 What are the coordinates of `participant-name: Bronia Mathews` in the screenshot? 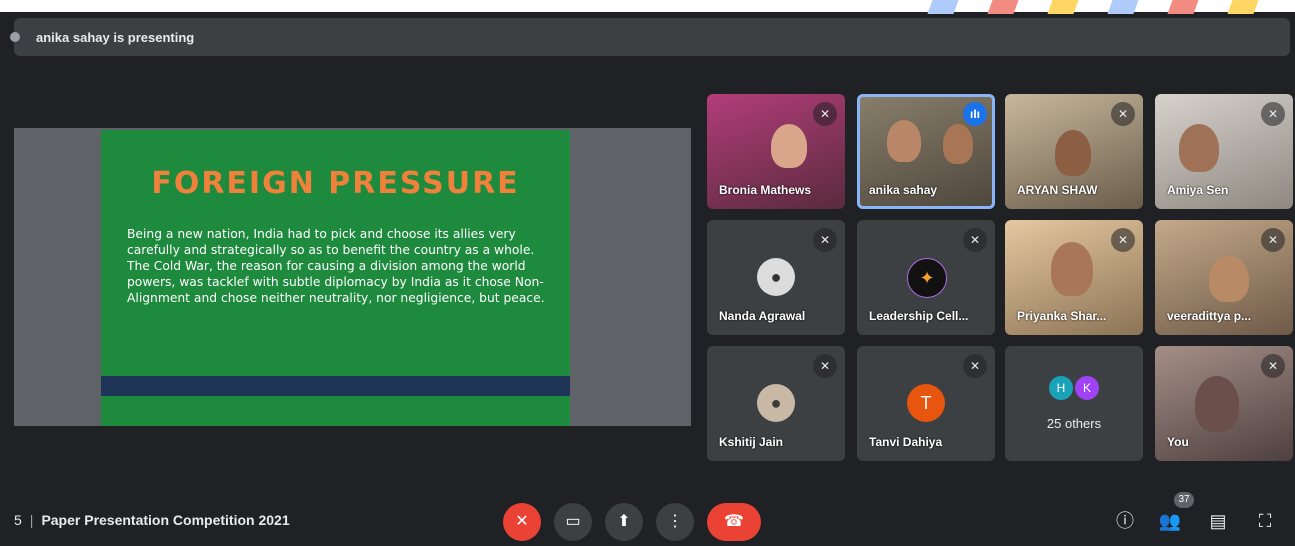 It's located at (765, 190).